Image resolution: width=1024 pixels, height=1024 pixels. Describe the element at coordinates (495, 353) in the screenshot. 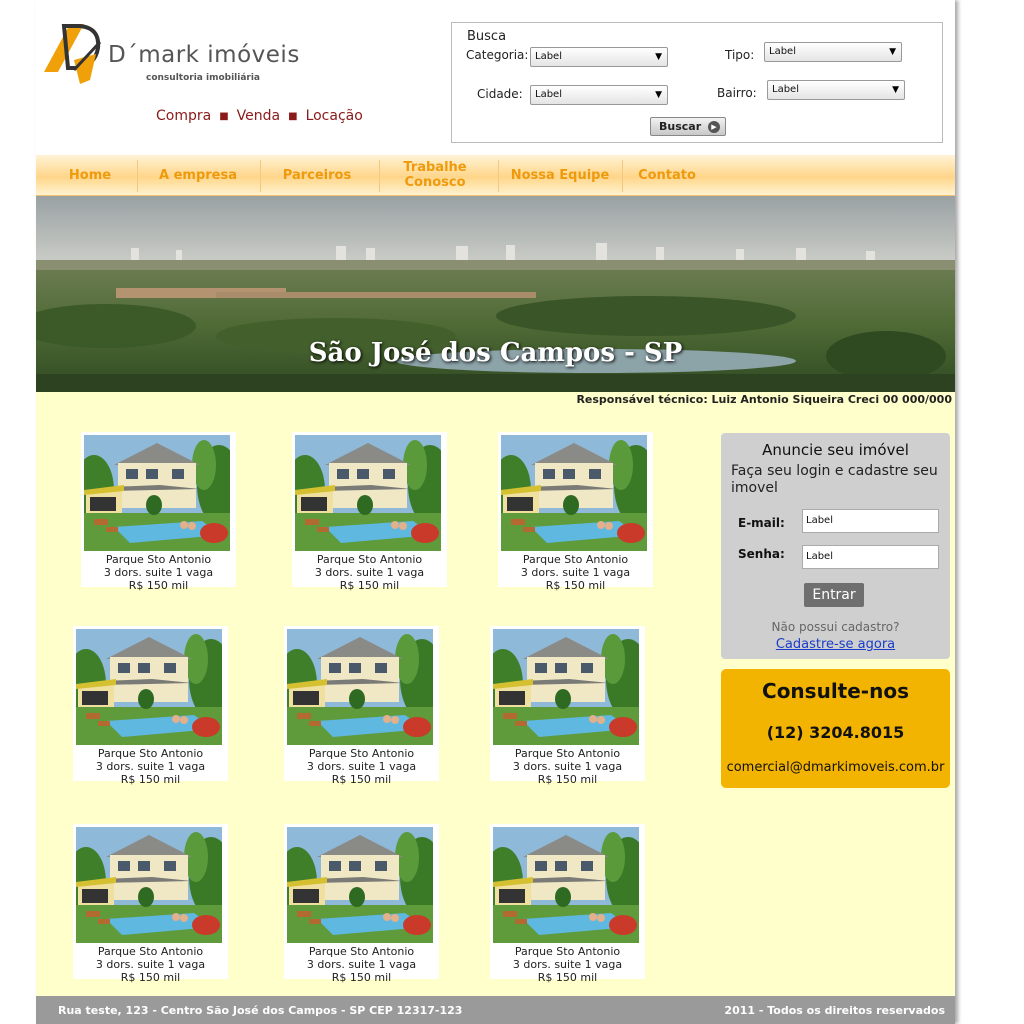

I see `banner-title: São José dos Campos - SP` at that location.